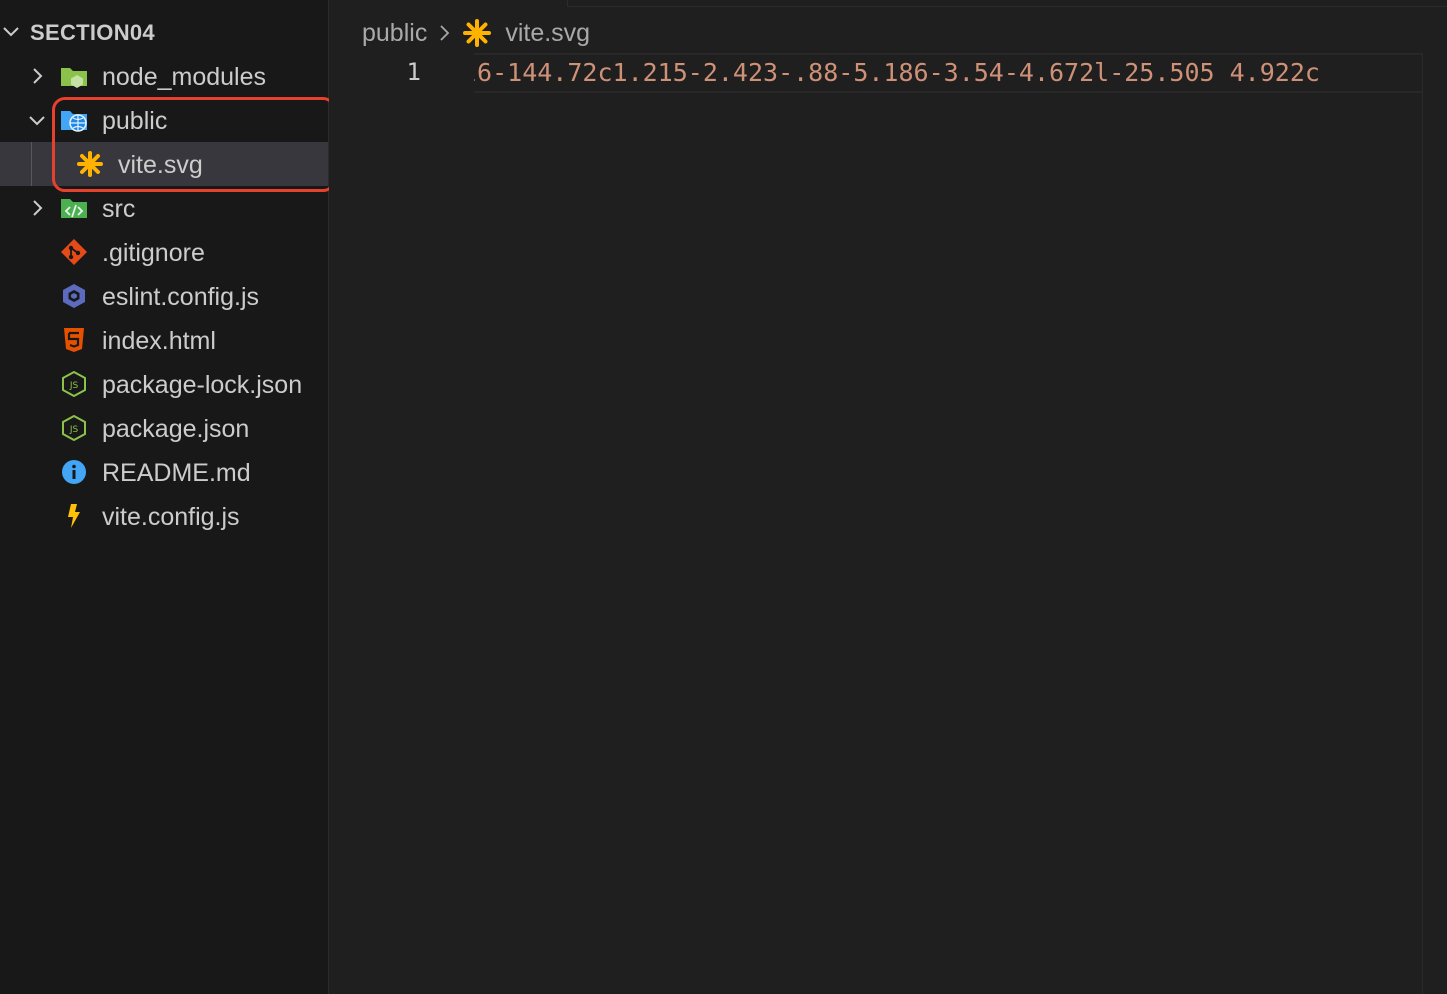  Describe the element at coordinates (394, 33) in the screenshot. I see `breadcrumb-folder: public` at that location.